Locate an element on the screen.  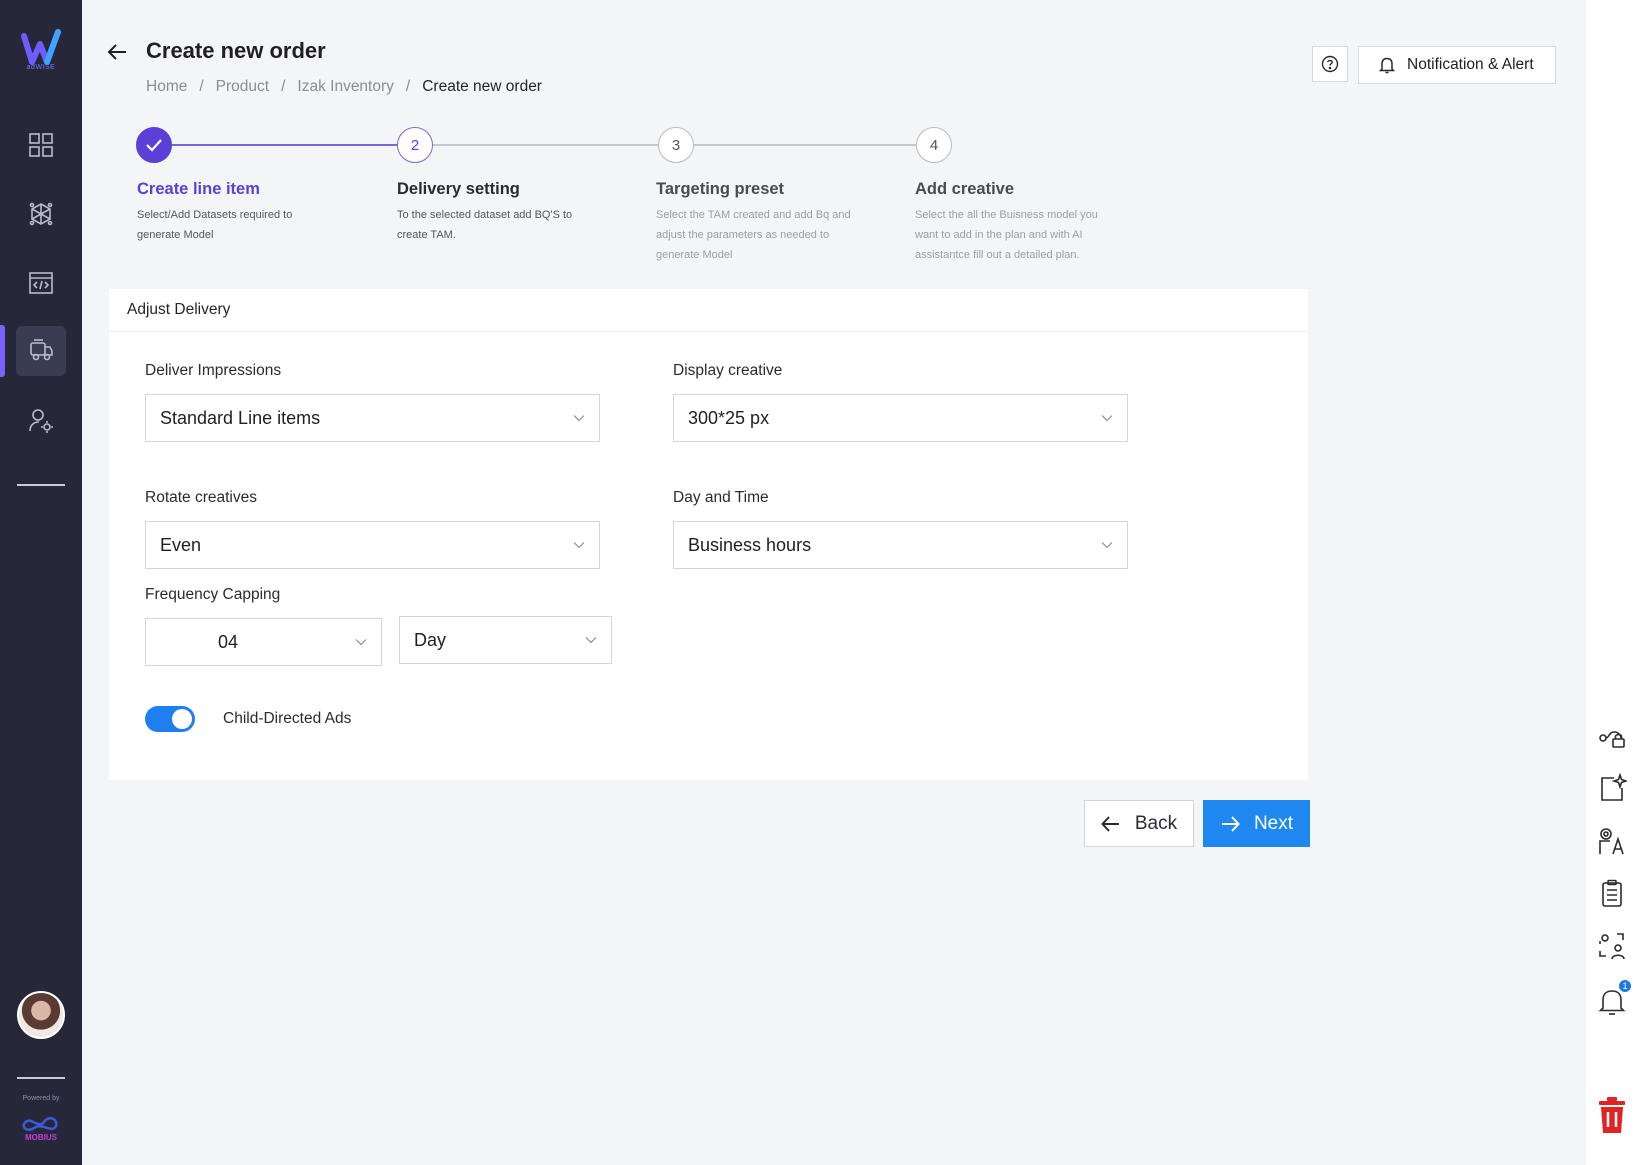
help-icon is located at coordinates (1330, 64).